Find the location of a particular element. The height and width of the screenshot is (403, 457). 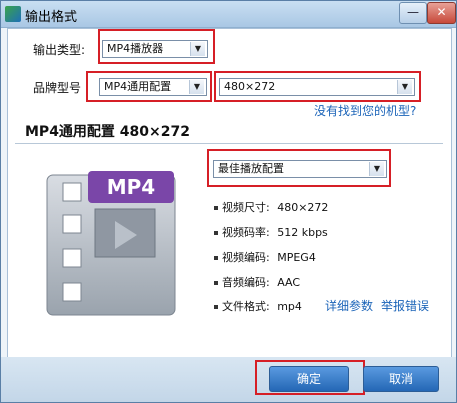

output-type-label: 输出类型: is located at coordinates (59, 50).